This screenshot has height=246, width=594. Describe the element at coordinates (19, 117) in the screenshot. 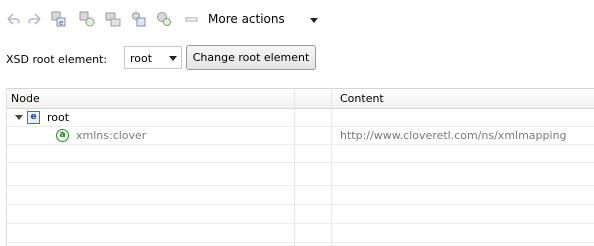

I see `expand-triangle-icon` at that location.